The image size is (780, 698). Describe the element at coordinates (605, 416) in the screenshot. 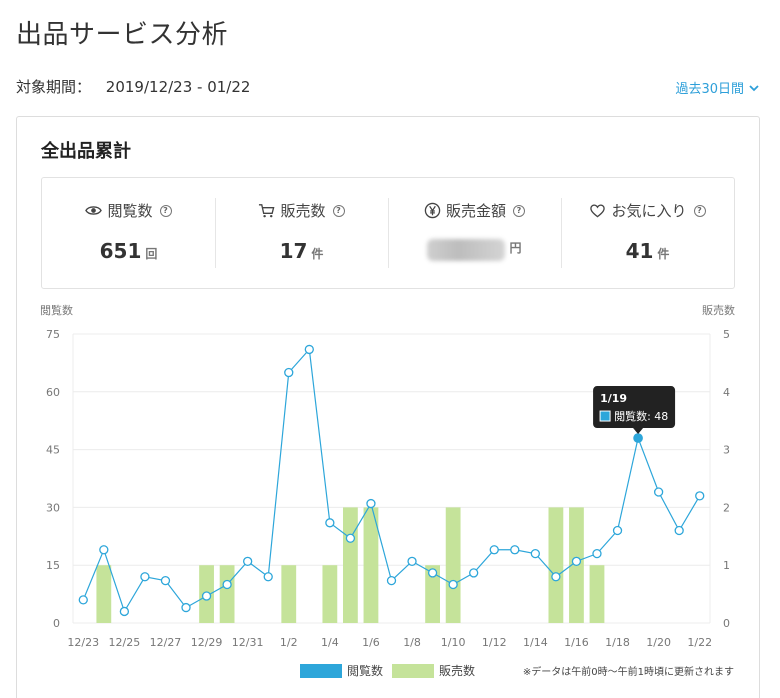

I see `tooltip-swatch` at that location.